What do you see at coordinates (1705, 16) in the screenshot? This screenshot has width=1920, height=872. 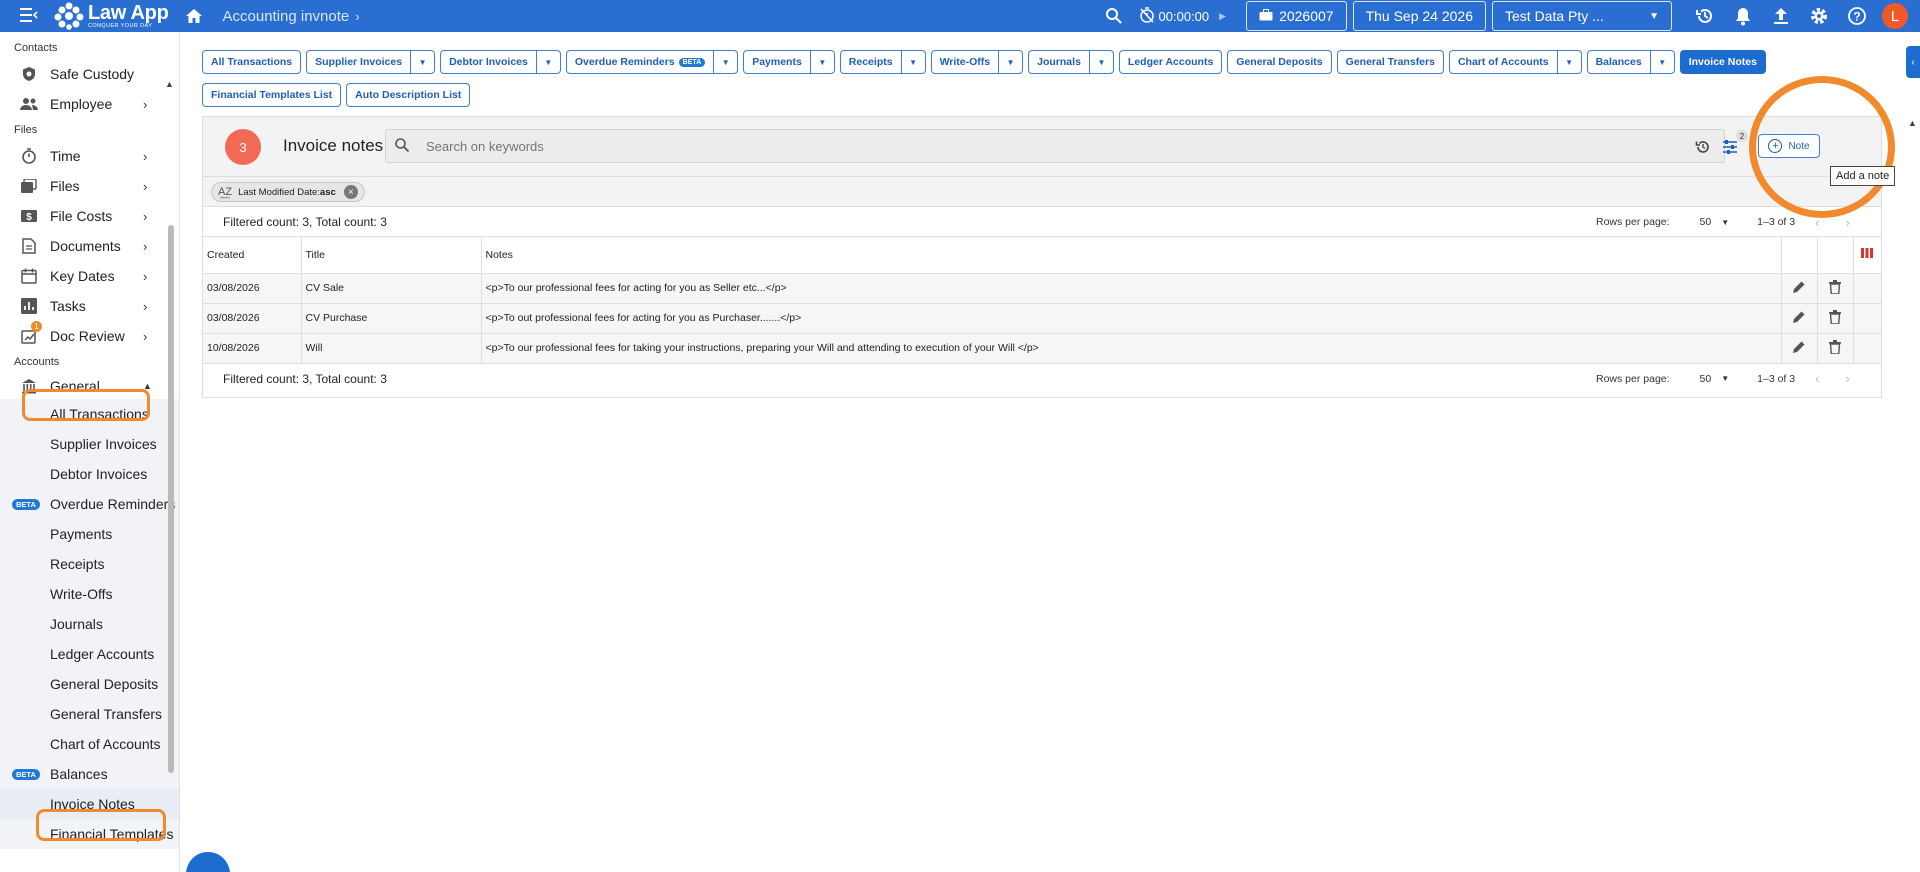 I see `history-icon` at bounding box center [1705, 16].